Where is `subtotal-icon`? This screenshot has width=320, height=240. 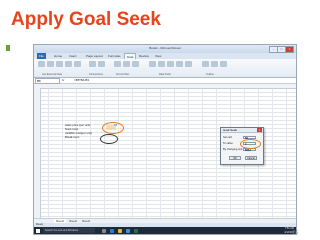
subtotal-icon is located at coordinates (223, 64).